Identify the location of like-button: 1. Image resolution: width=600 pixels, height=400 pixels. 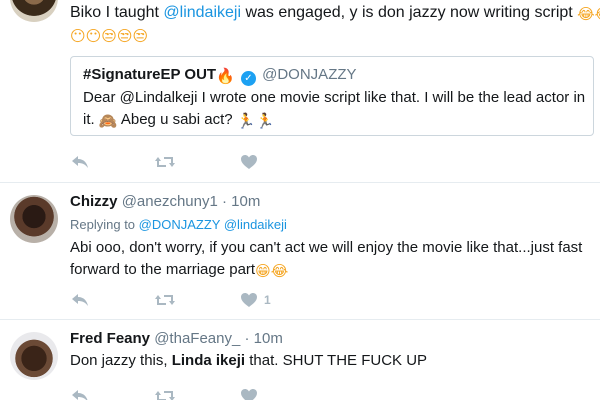
(255, 300).